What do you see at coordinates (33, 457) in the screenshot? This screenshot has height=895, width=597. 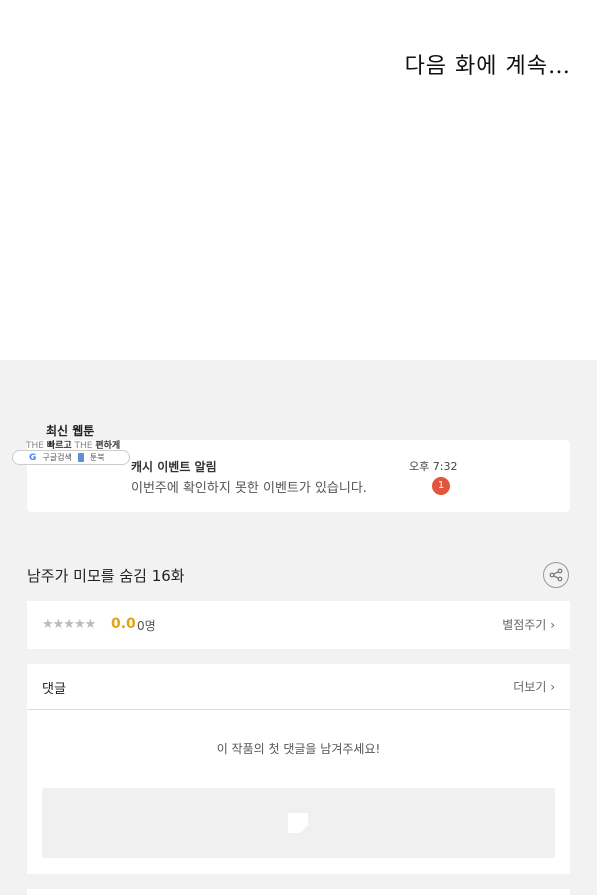 I see `google-icon: G` at bounding box center [33, 457].